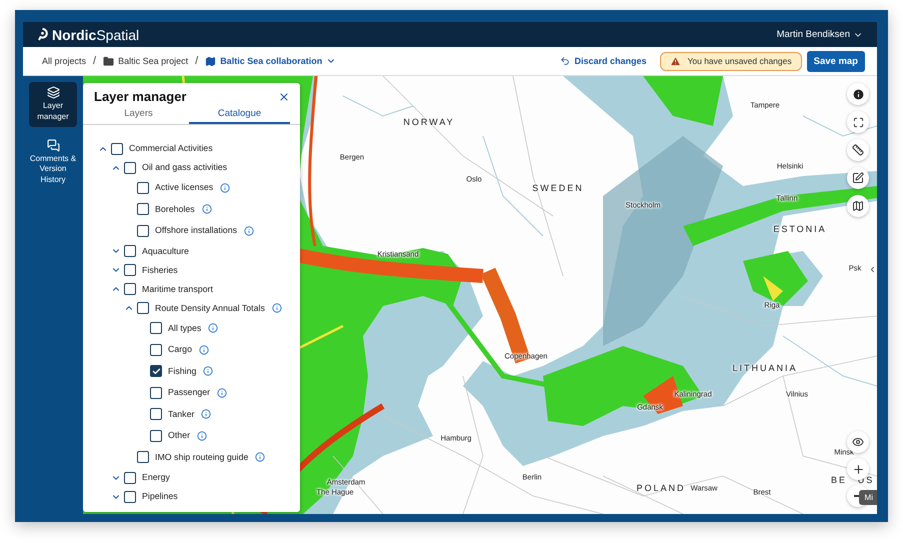 Image resolution: width=903 pixels, height=543 pixels. Describe the element at coordinates (160, 270) in the screenshot. I see `layer-label: Fisheries` at that location.